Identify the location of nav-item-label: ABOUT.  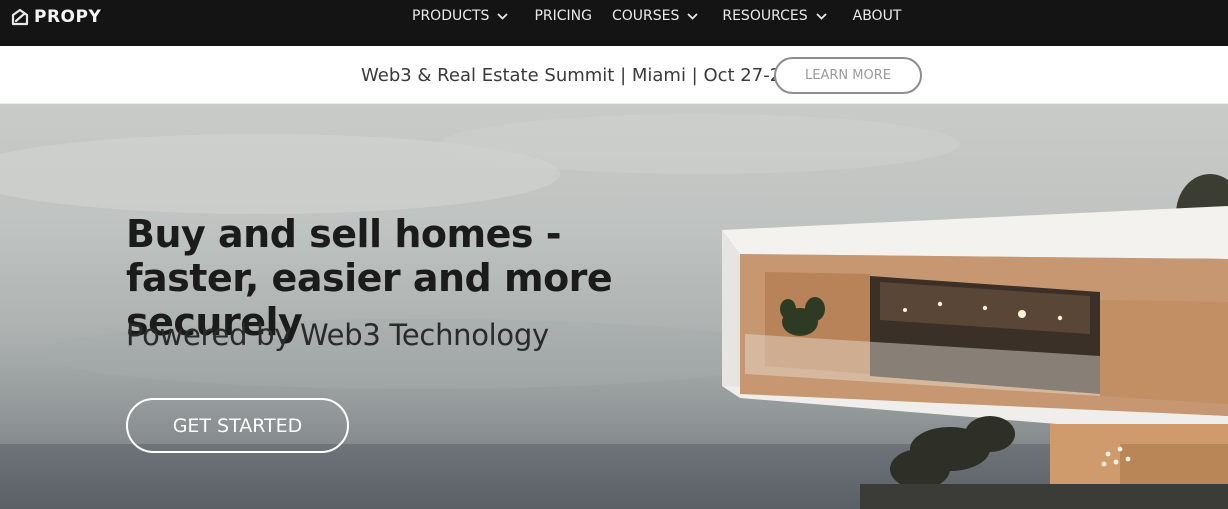
(877, 16).